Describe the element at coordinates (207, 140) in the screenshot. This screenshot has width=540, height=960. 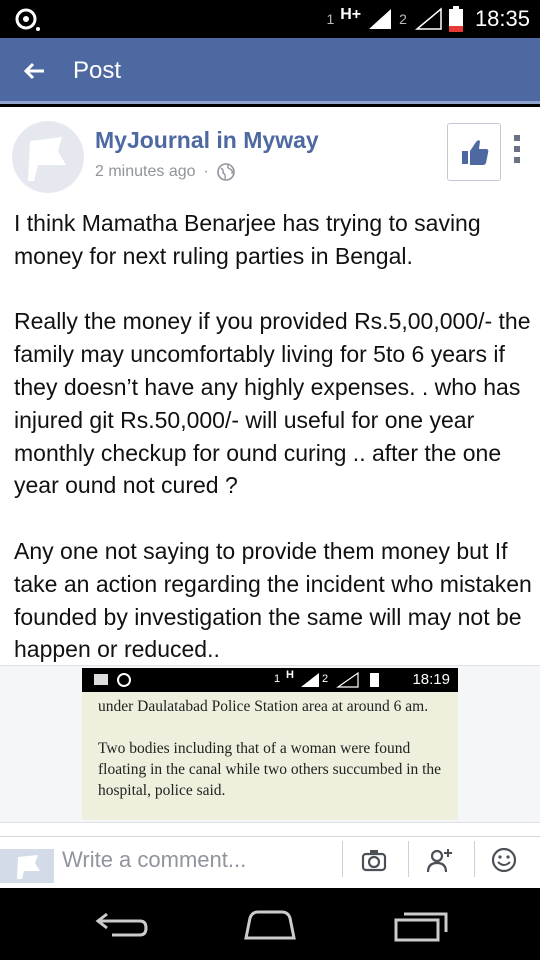
I see `post-author: MyJournal in Myway` at that location.